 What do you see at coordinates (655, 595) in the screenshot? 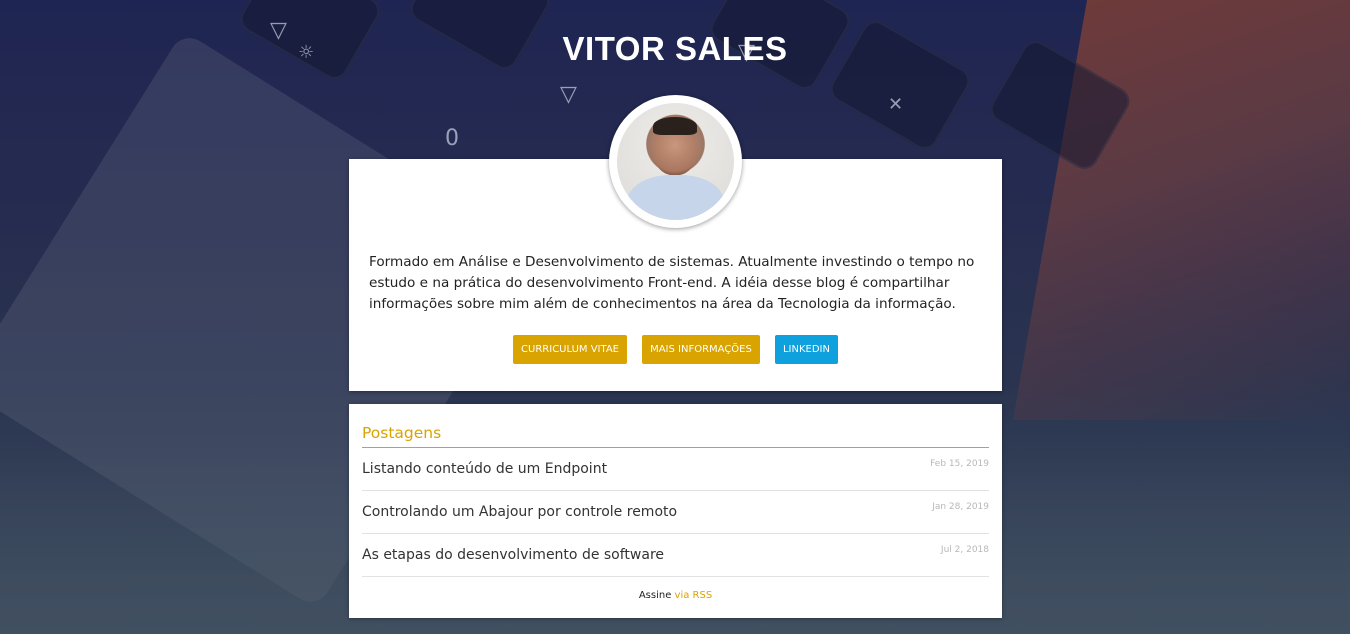
I see `rss-prefix: Assine` at bounding box center [655, 595].